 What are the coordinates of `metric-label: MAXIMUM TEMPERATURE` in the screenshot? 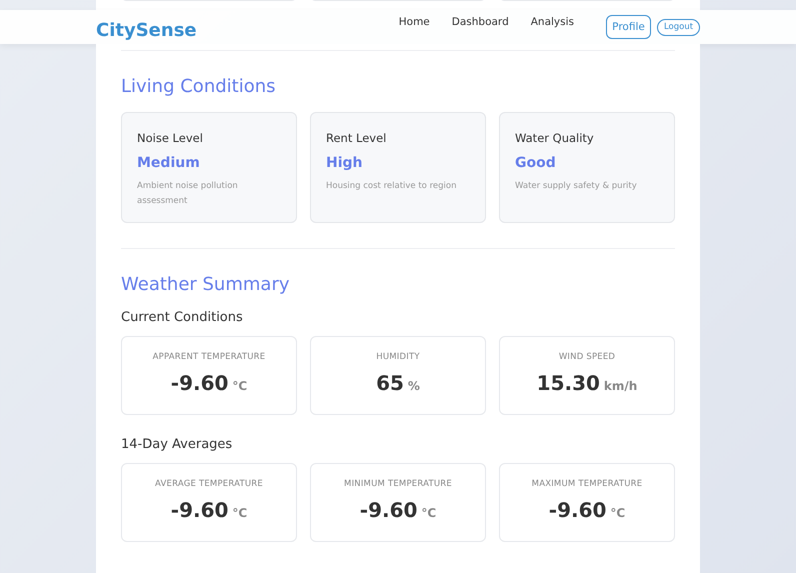 It's located at (587, 484).